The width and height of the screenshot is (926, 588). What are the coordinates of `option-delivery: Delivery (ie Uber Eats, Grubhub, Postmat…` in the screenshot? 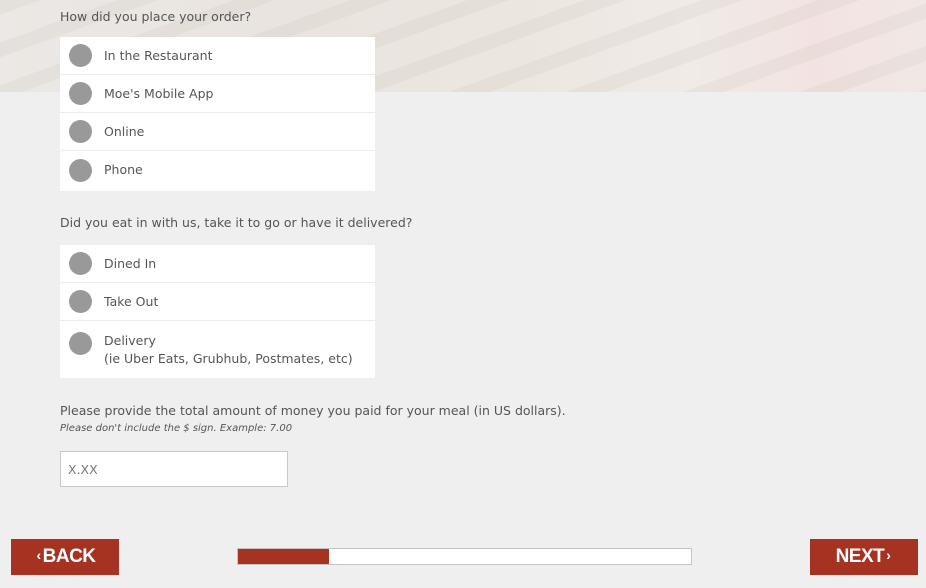 It's located at (217, 349).